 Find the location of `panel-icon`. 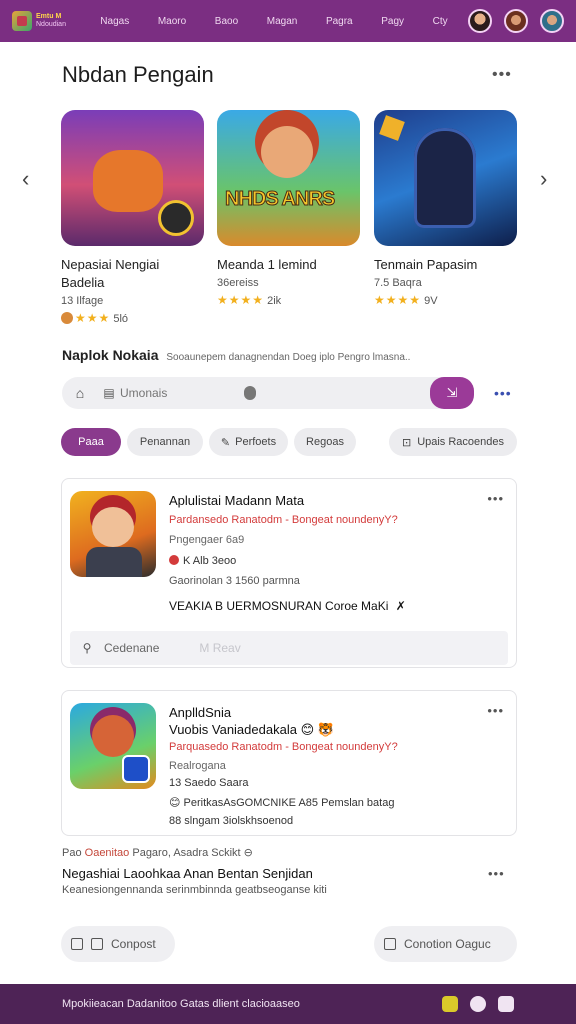

panel-icon is located at coordinates (77, 944).